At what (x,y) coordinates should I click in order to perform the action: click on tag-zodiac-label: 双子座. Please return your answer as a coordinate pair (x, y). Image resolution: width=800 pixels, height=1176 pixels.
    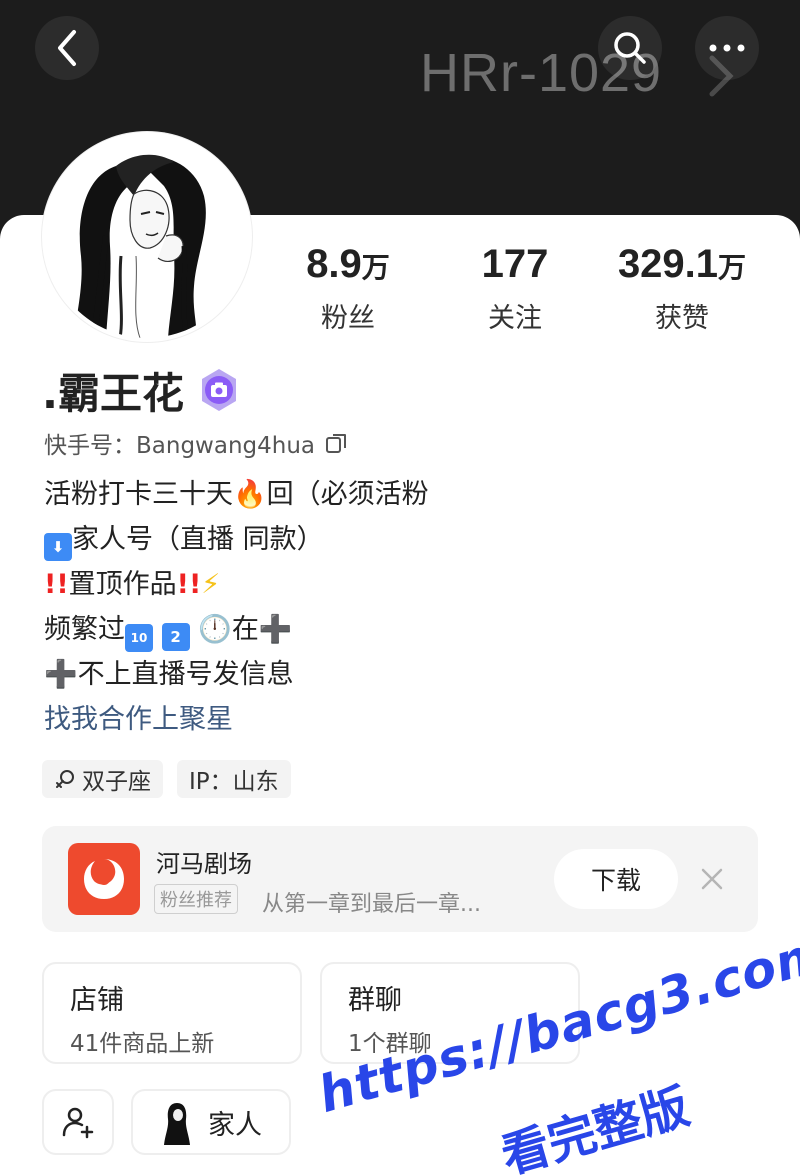
    Looking at the image, I should click on (116, 782).